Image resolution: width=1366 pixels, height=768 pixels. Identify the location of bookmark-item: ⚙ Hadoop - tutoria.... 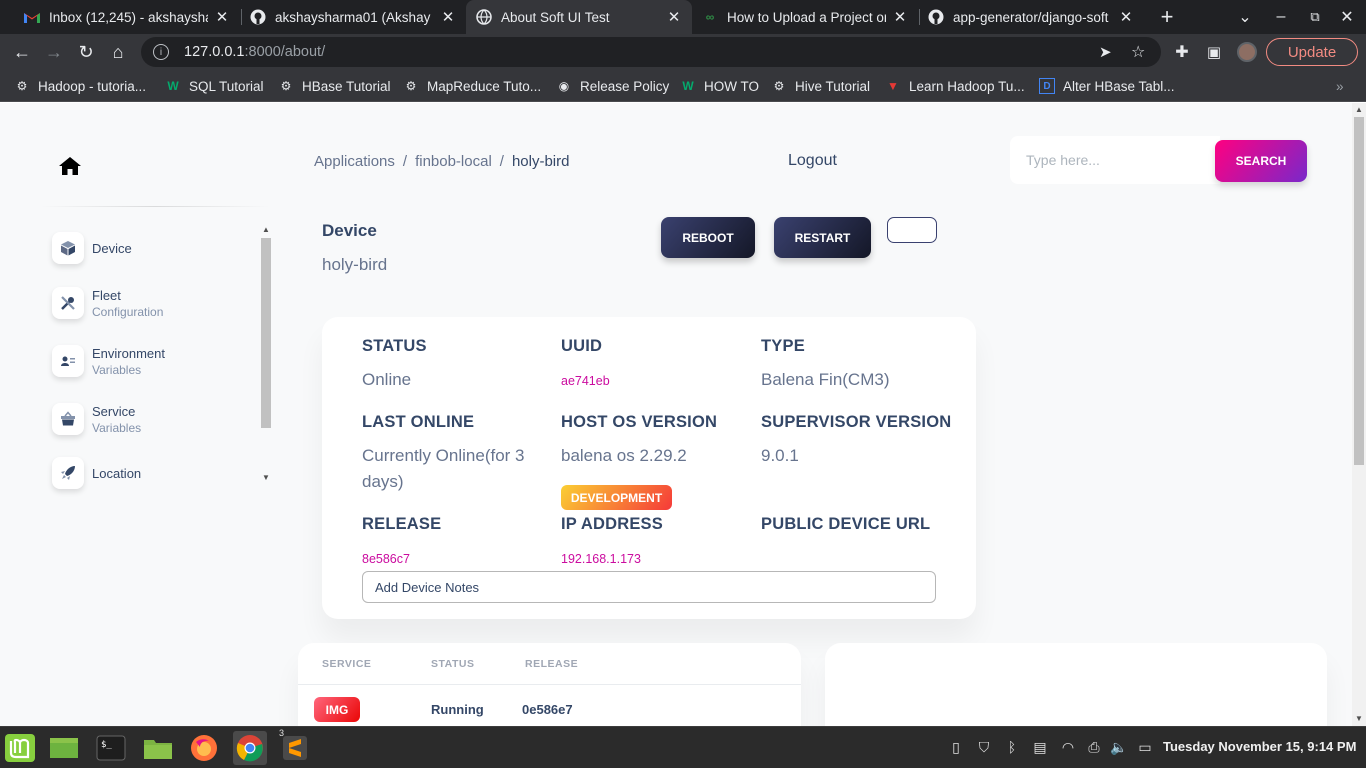
(80, 86).